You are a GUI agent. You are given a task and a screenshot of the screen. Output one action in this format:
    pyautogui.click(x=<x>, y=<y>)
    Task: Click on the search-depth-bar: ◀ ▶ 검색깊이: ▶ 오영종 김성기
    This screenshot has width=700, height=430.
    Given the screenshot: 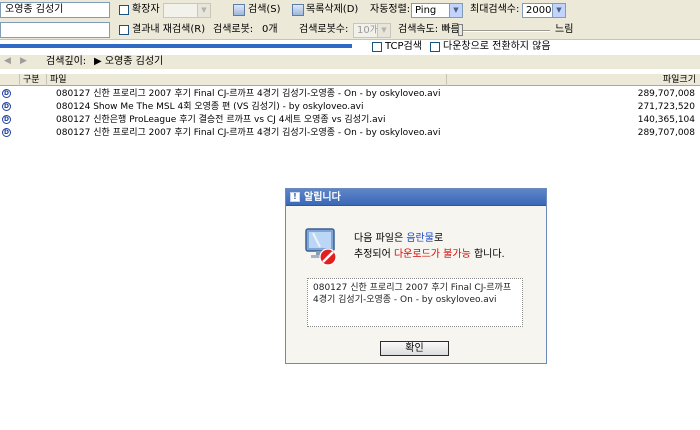 What is the action you would take?
    pyautogui.click(x=350, y=62)
    